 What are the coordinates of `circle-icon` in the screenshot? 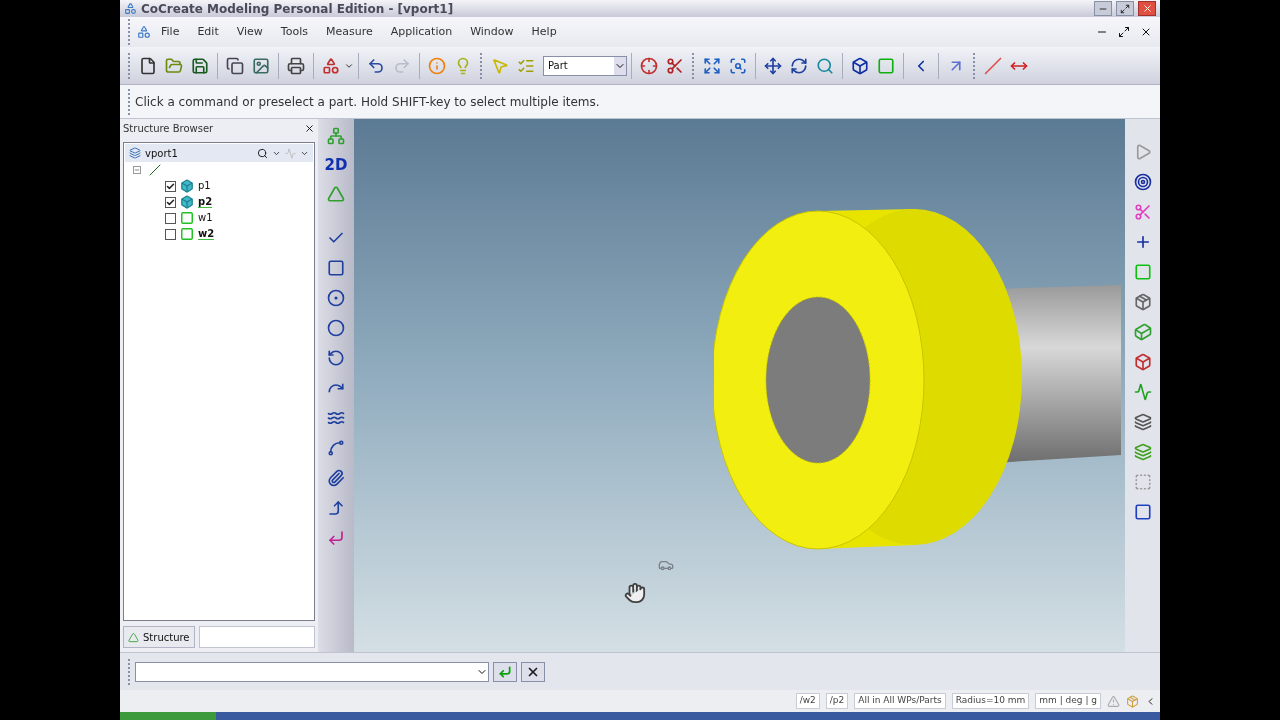 It's located at (336, 328).